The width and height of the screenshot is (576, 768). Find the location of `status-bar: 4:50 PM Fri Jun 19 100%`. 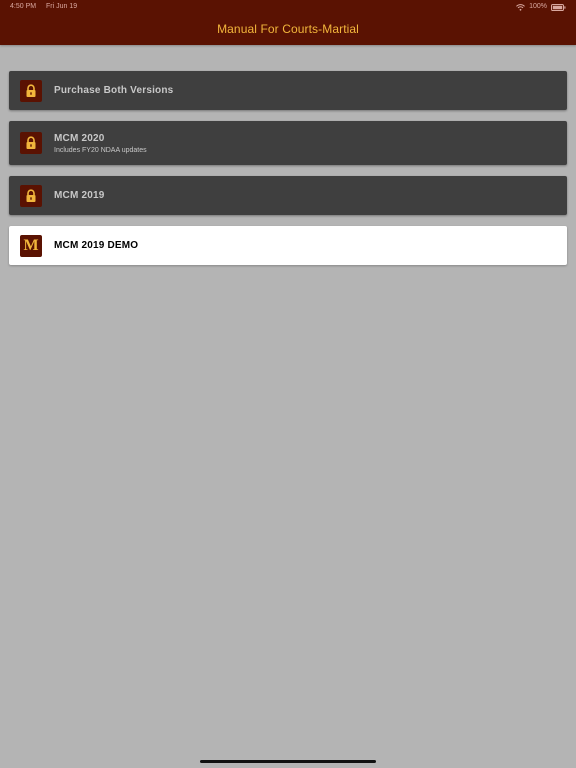

status-bar: 4:50 PM Fri Jun 19 100% is located at coordinates (288, 7).